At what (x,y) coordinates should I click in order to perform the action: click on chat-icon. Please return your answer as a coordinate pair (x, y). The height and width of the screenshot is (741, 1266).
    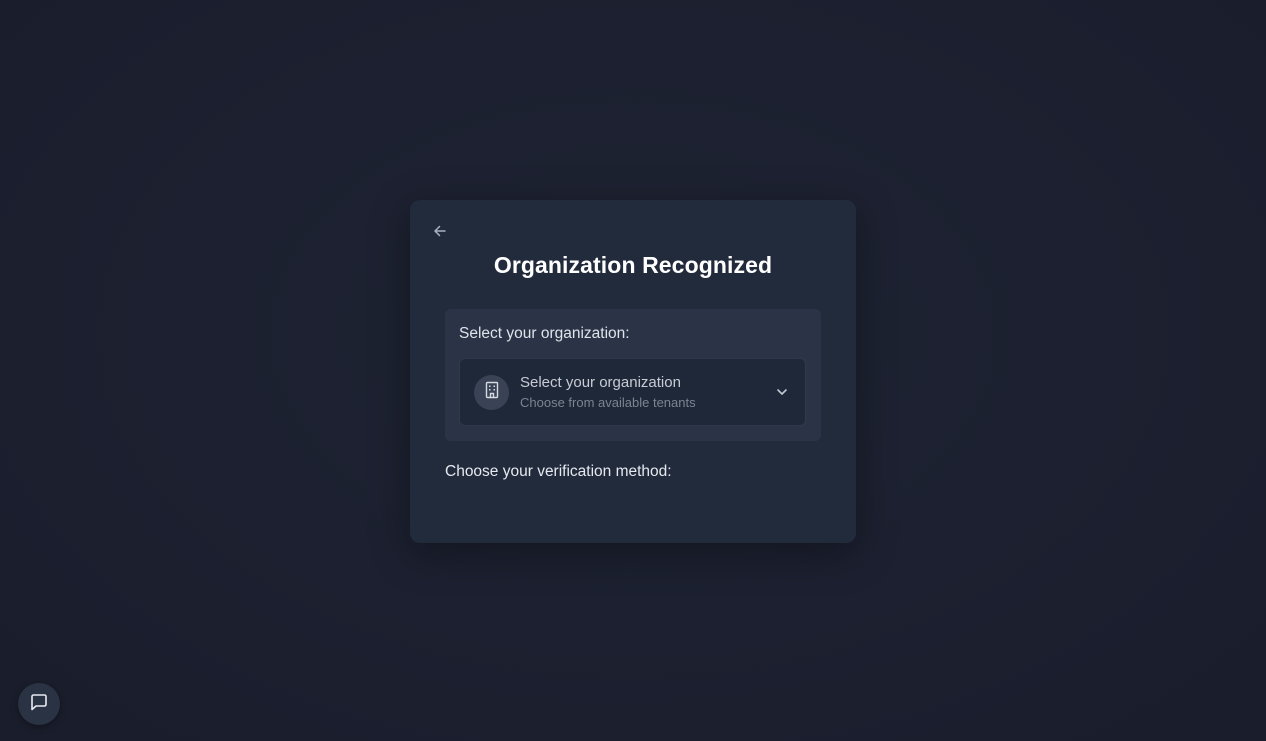
    Looking at the image, I should click on (39, 704).